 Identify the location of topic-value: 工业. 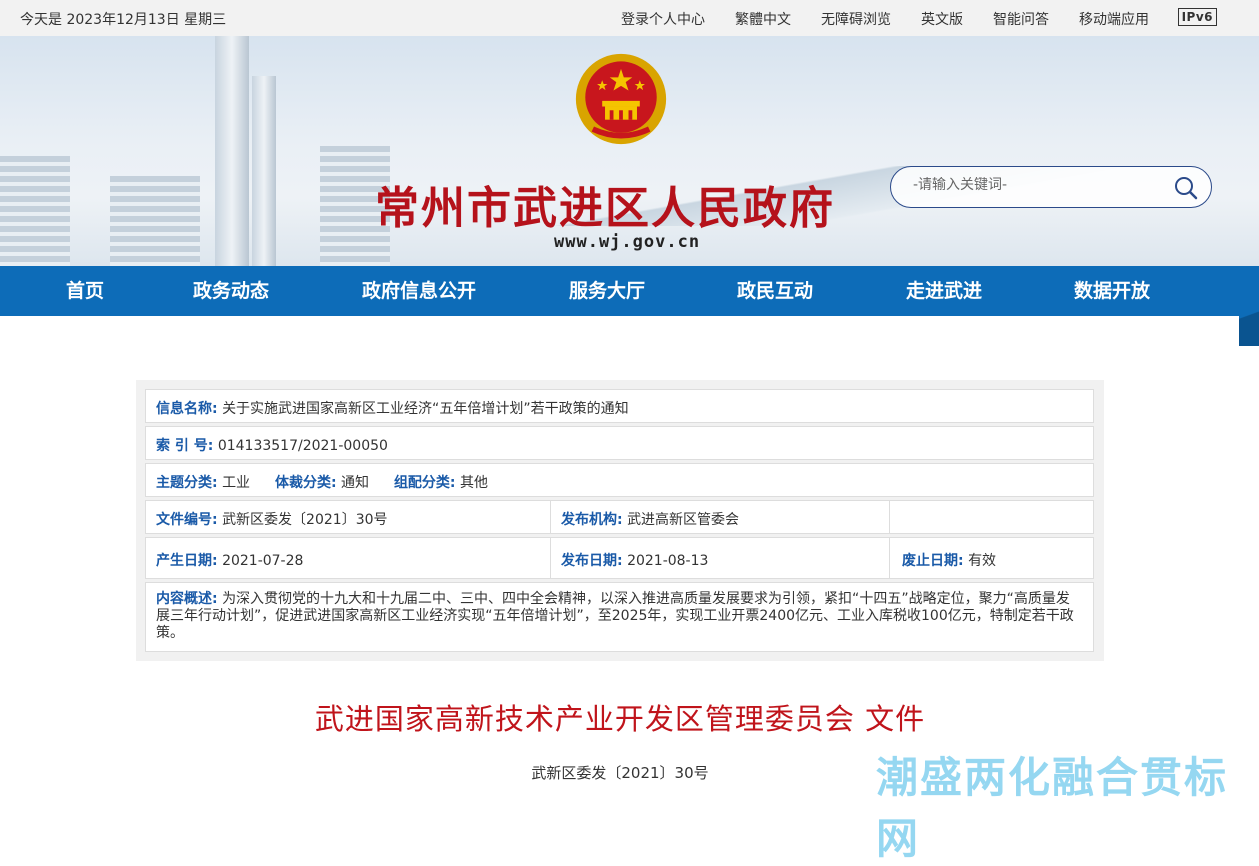
(236, 483).